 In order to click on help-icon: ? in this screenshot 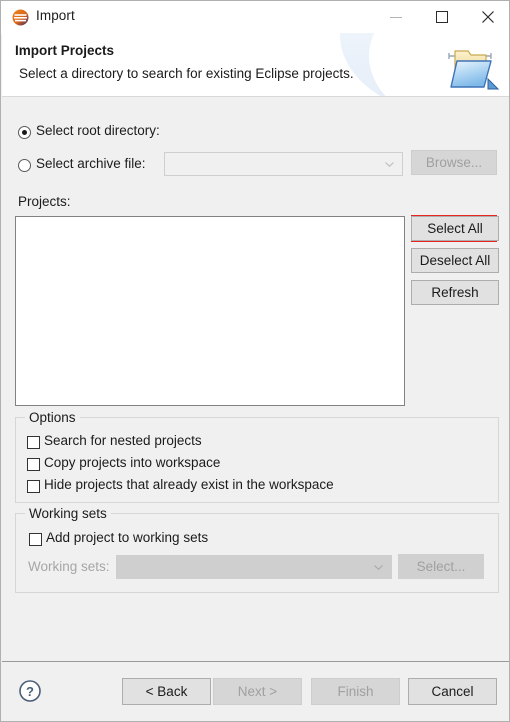, I will do `click(30, 691)`.